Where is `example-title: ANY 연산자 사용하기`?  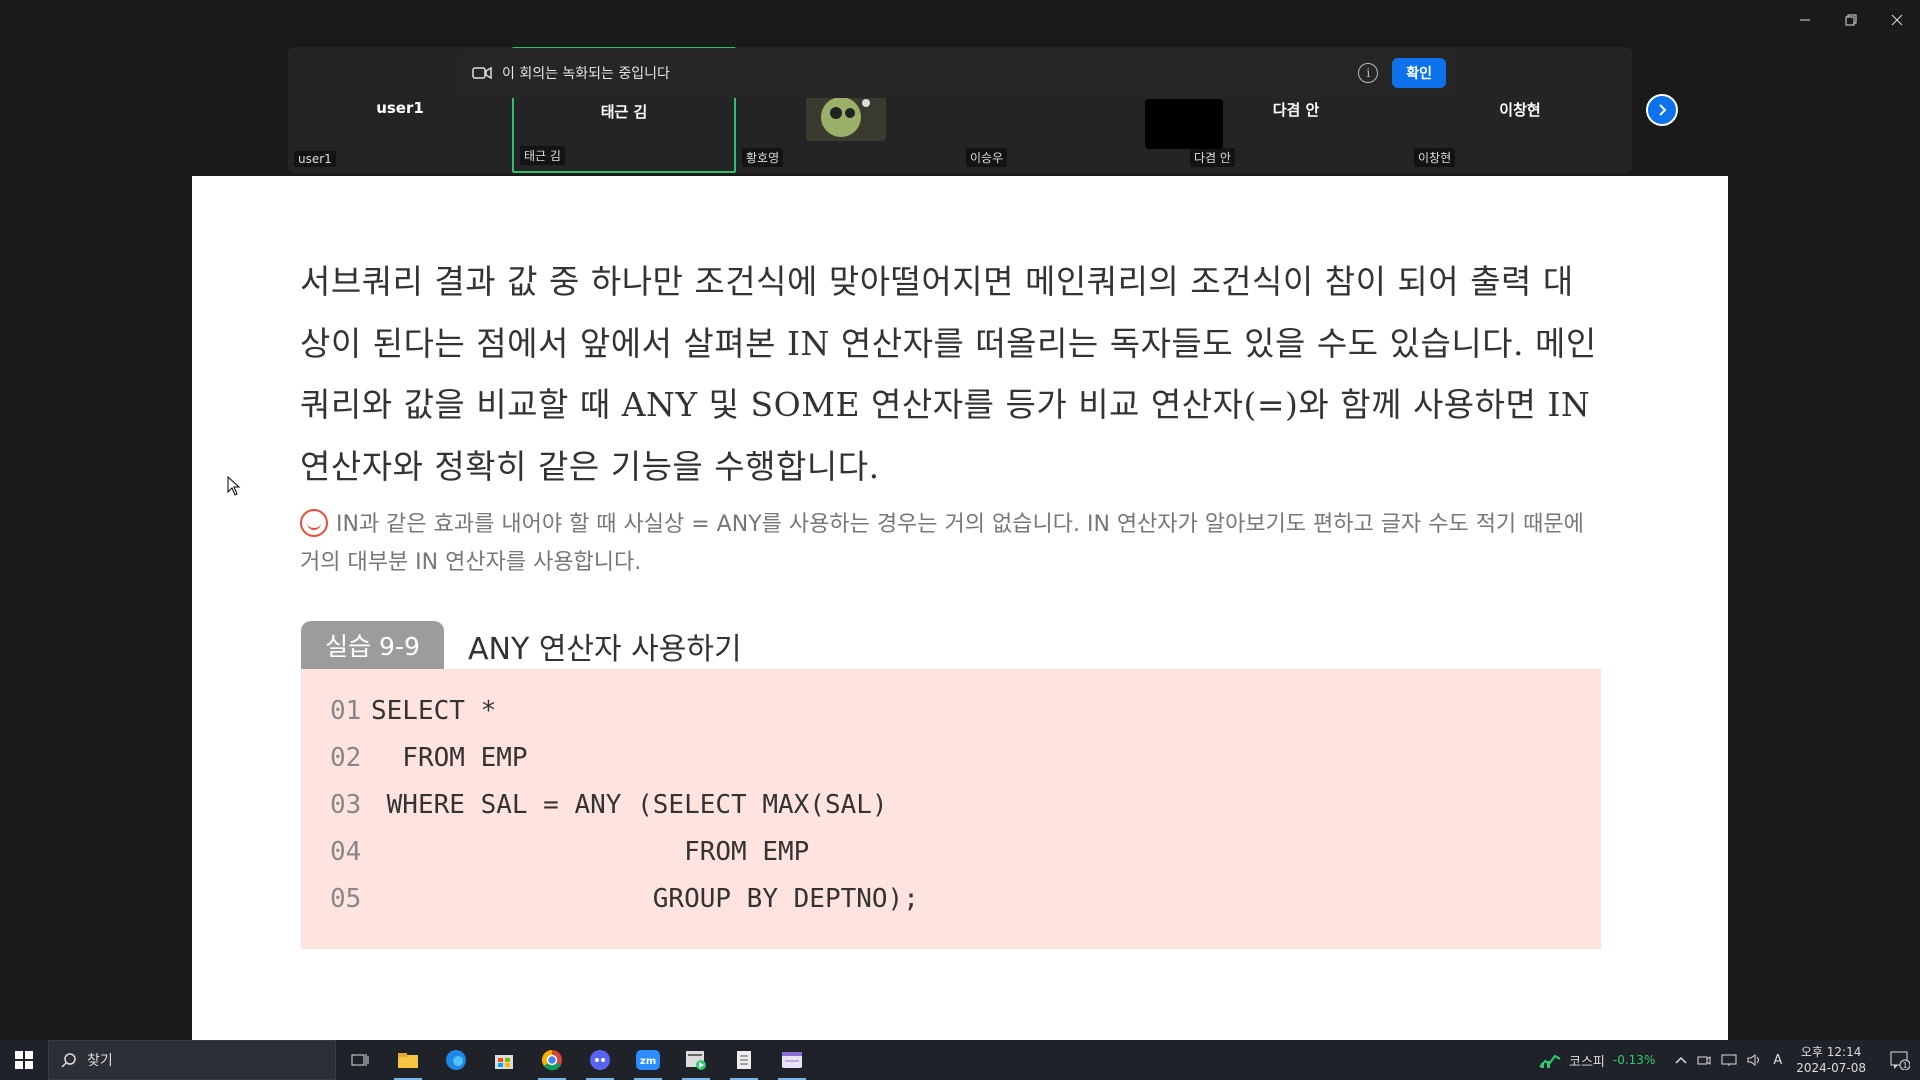 example-title: ANY 연산자 사용하기 is located at coordinates (605, 649).